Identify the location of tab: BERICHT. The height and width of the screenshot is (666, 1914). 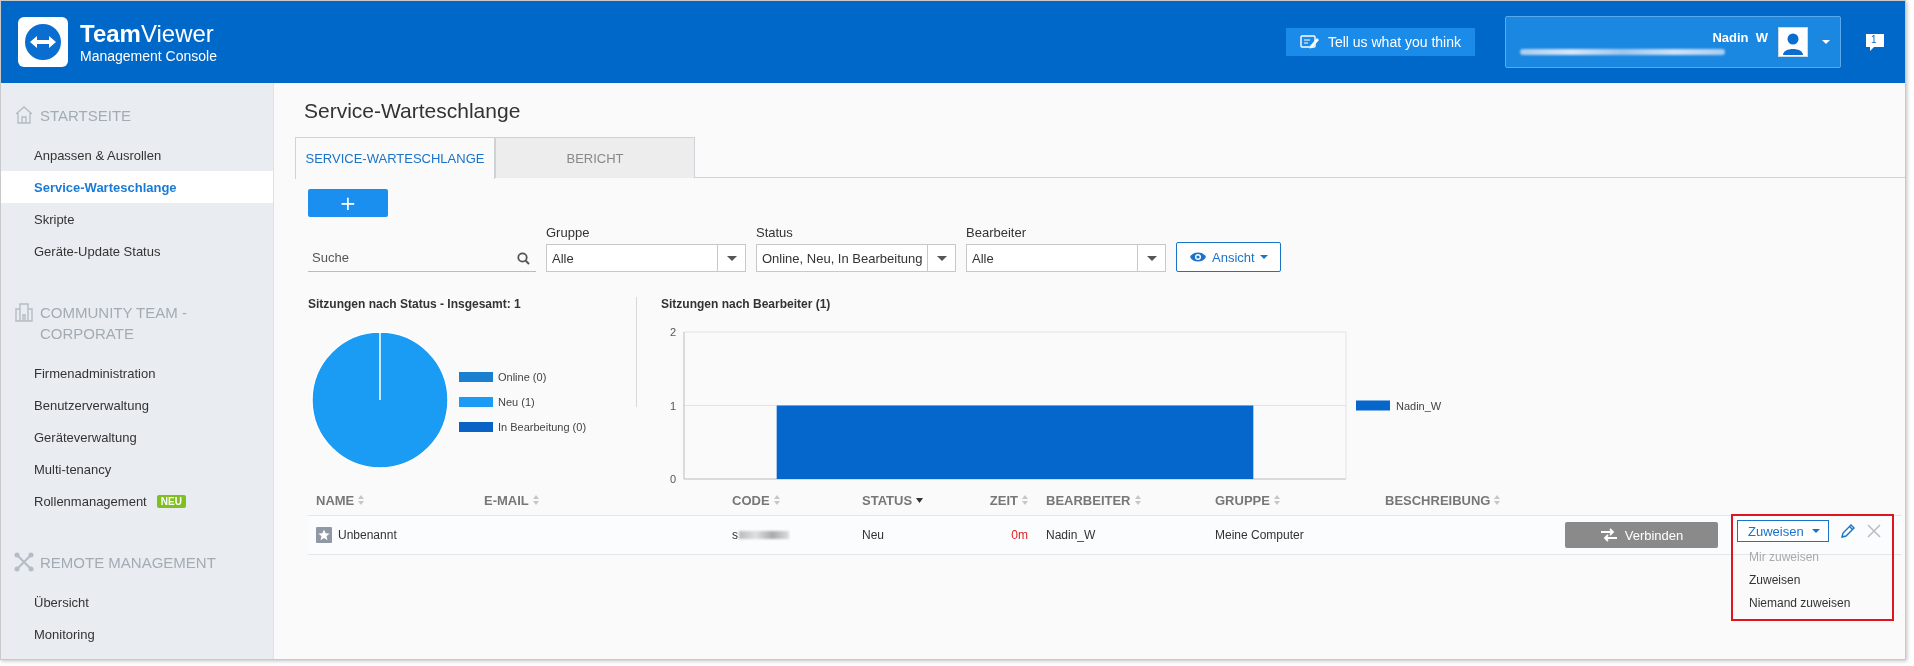
(595, 157).